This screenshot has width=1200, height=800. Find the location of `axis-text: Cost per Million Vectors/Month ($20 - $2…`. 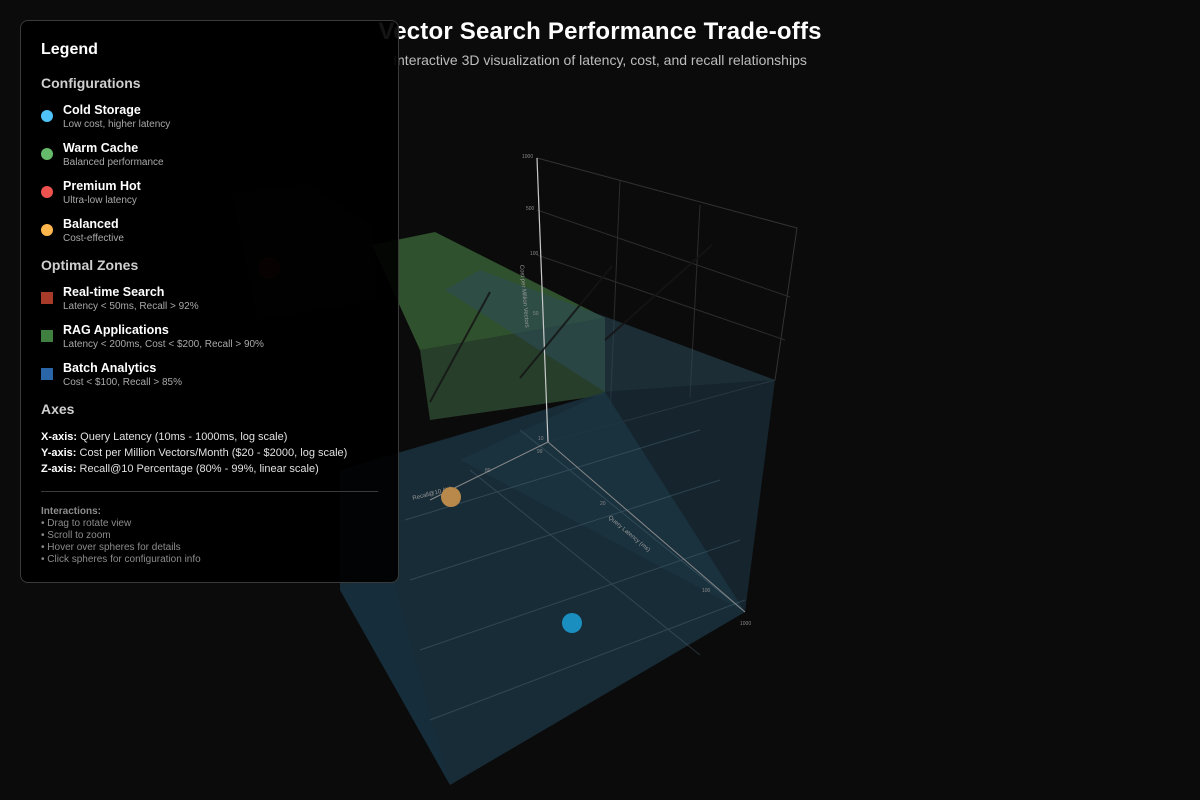

axis-text: Cost per Million Vectors/Month ($20 - $2… is located at coordinates (213, 453).